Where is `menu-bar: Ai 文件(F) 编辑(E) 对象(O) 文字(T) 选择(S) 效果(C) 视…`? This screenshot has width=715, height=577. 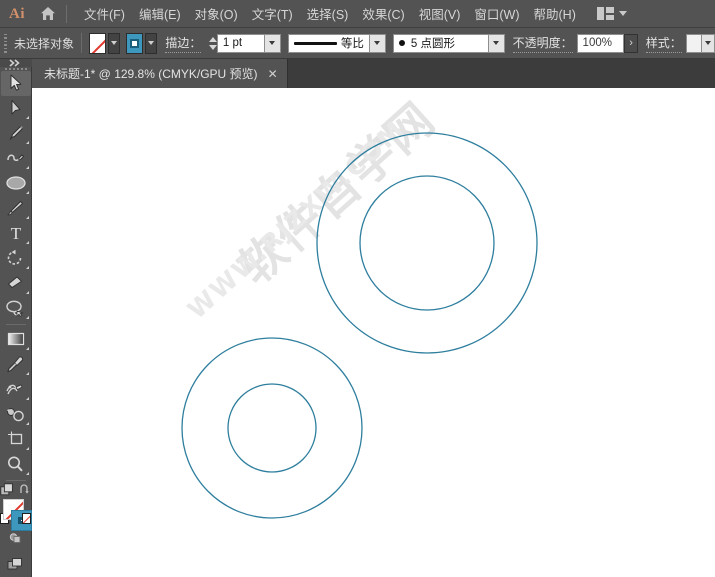 menu-bar: Ai 文件(F) 编辑(E) 对象(O) 文字(T) 选择(S) 效果(C) 视… is located at coordinates (357, 14).